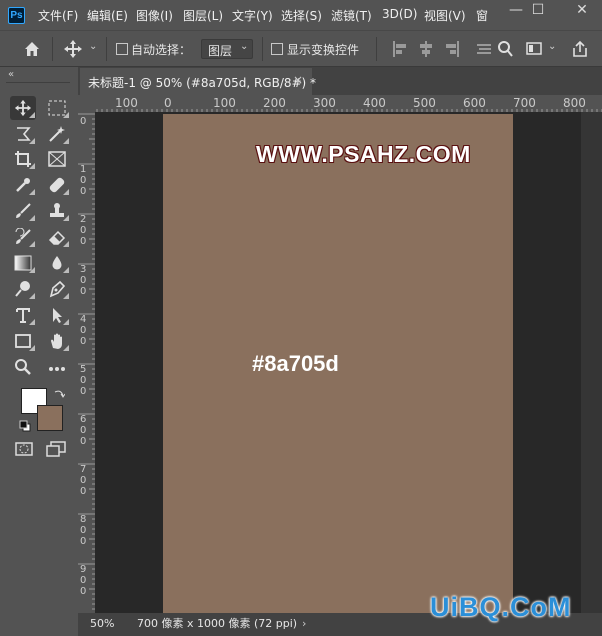 The image size is (602, 636). Describe the element at coordinates (57, 367) in the screenshot. I see `more-tools-icon` at that location.